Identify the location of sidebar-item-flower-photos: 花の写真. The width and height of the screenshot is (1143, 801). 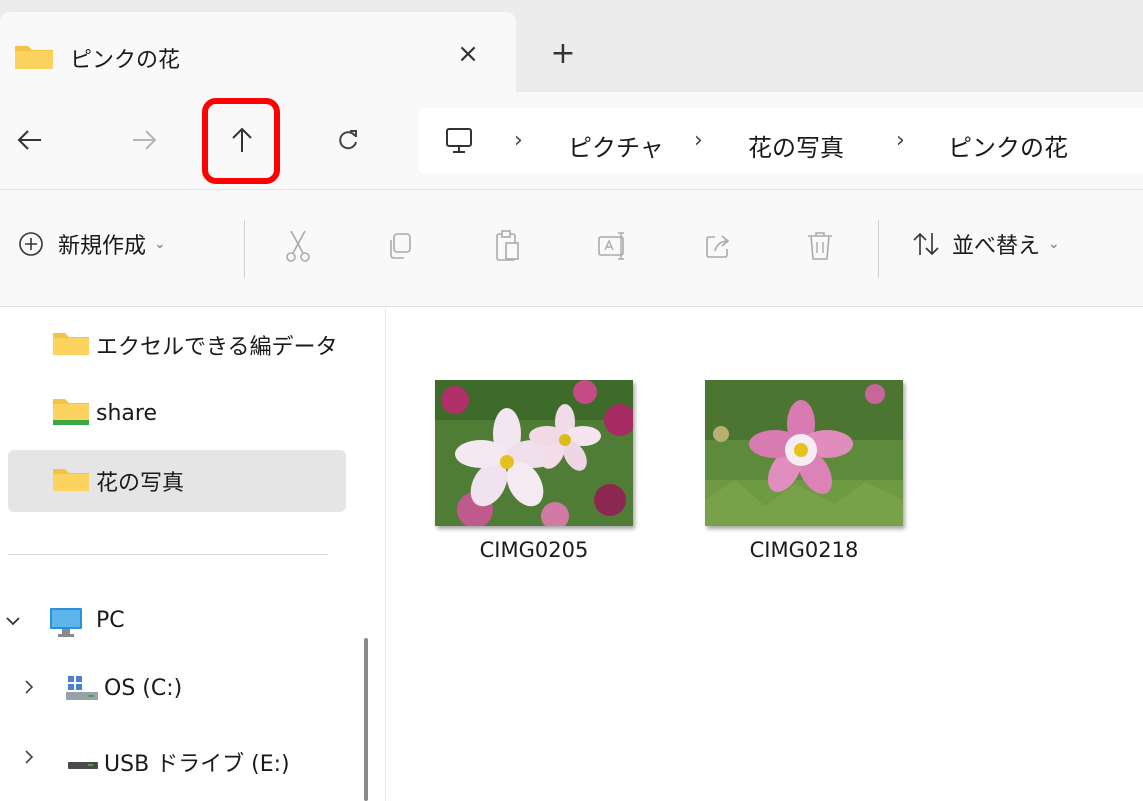
(177, 481).